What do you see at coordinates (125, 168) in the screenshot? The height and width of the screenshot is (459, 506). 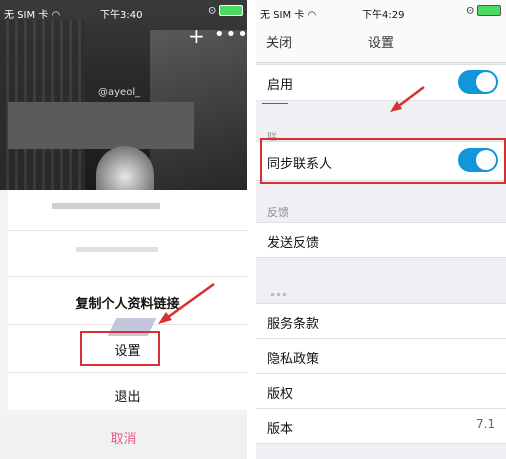 I see `avatar` at bounding box center [125, 168].